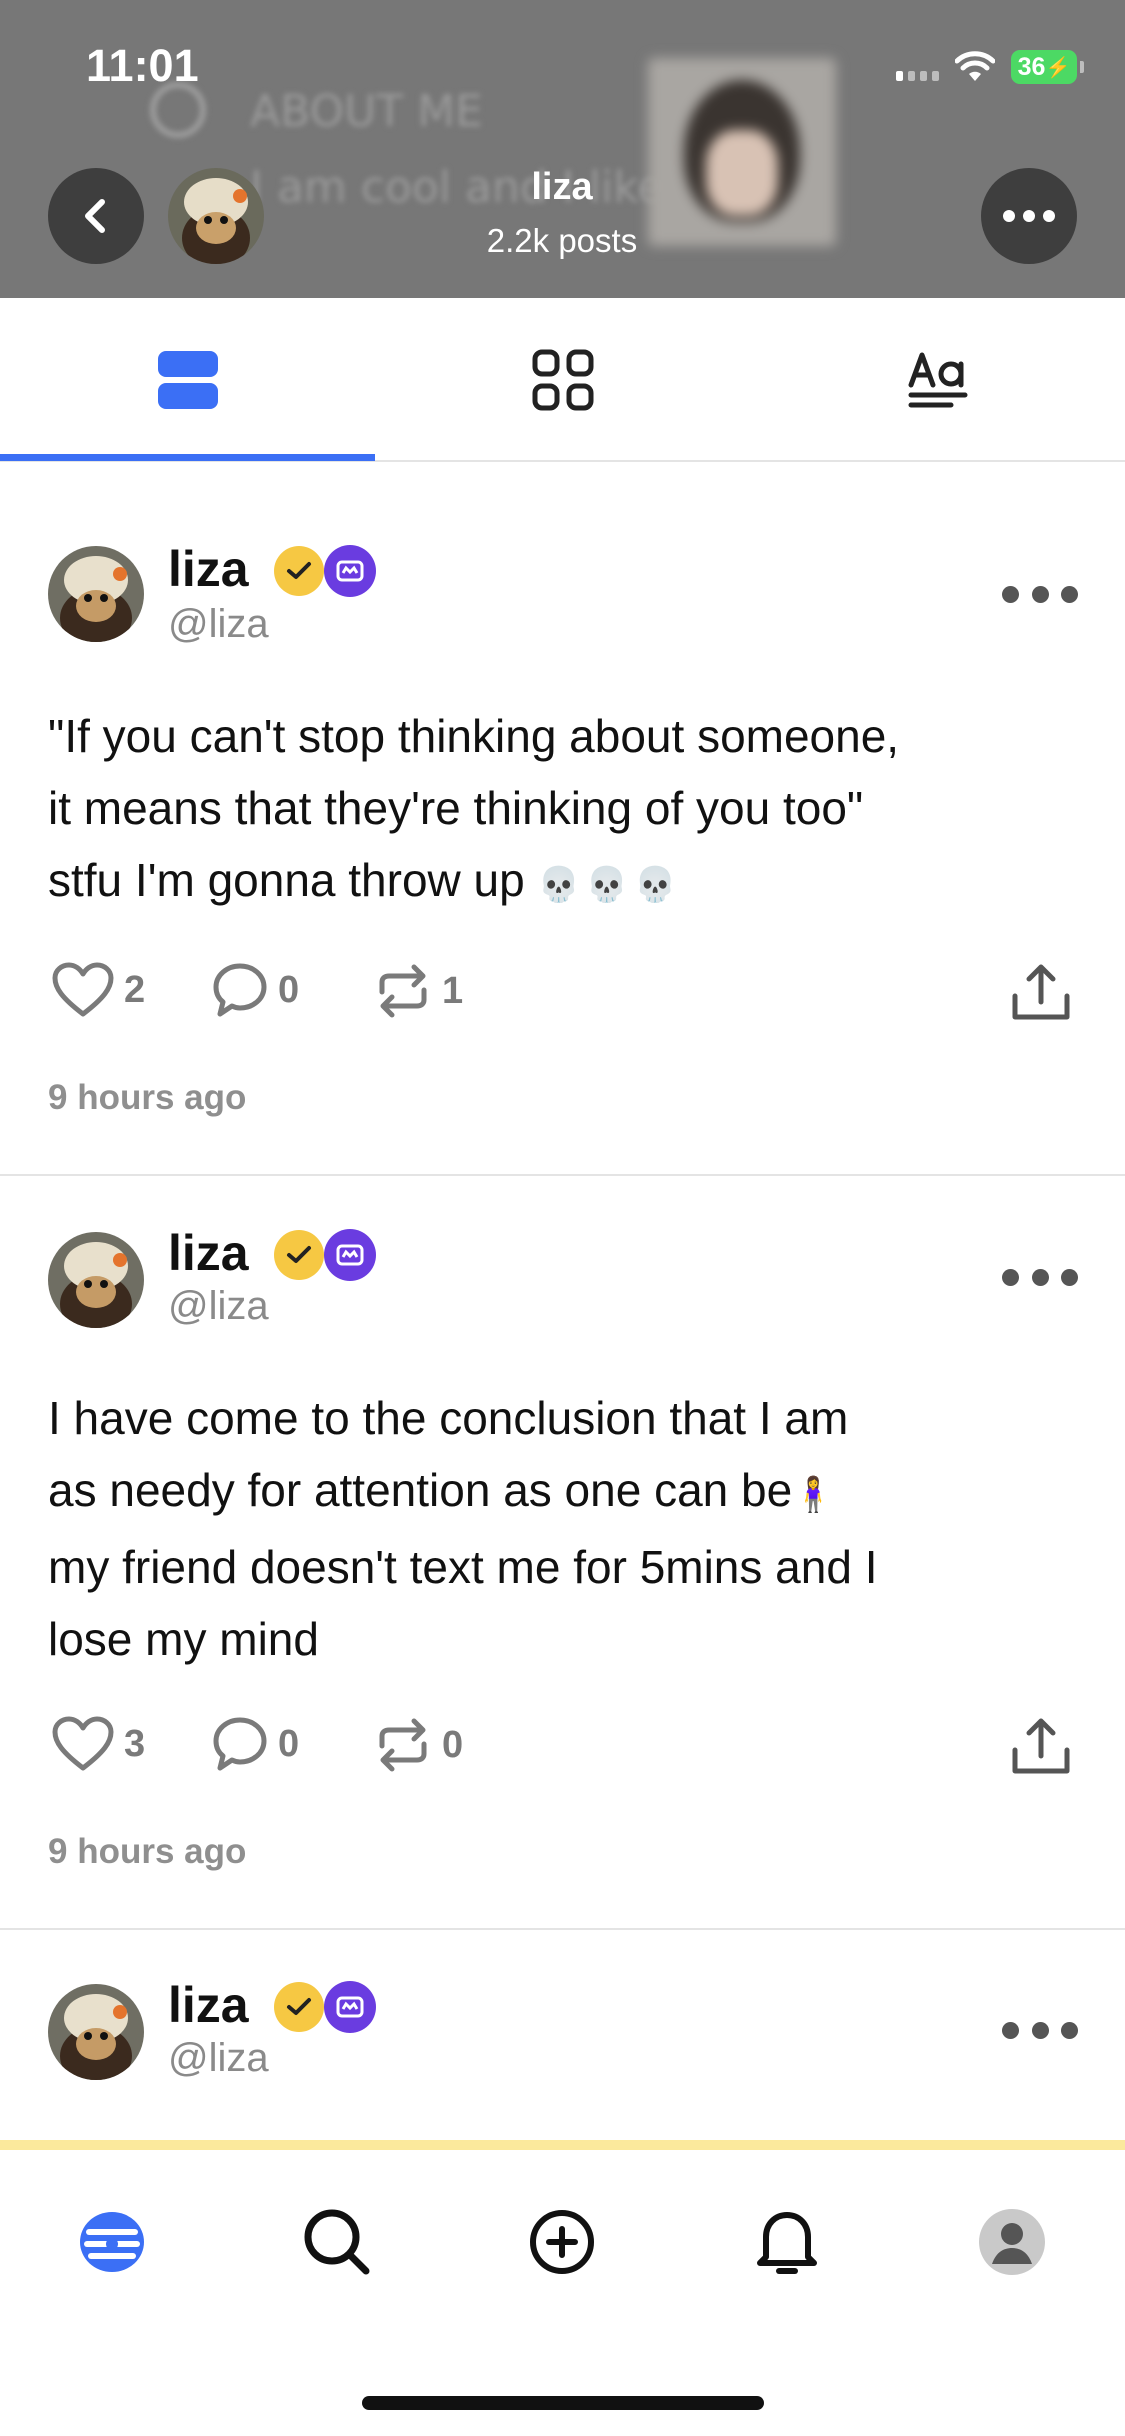 This screenshot has width=1125, height=2436. I want to click on battery-level: 36, so click(1031, 66).